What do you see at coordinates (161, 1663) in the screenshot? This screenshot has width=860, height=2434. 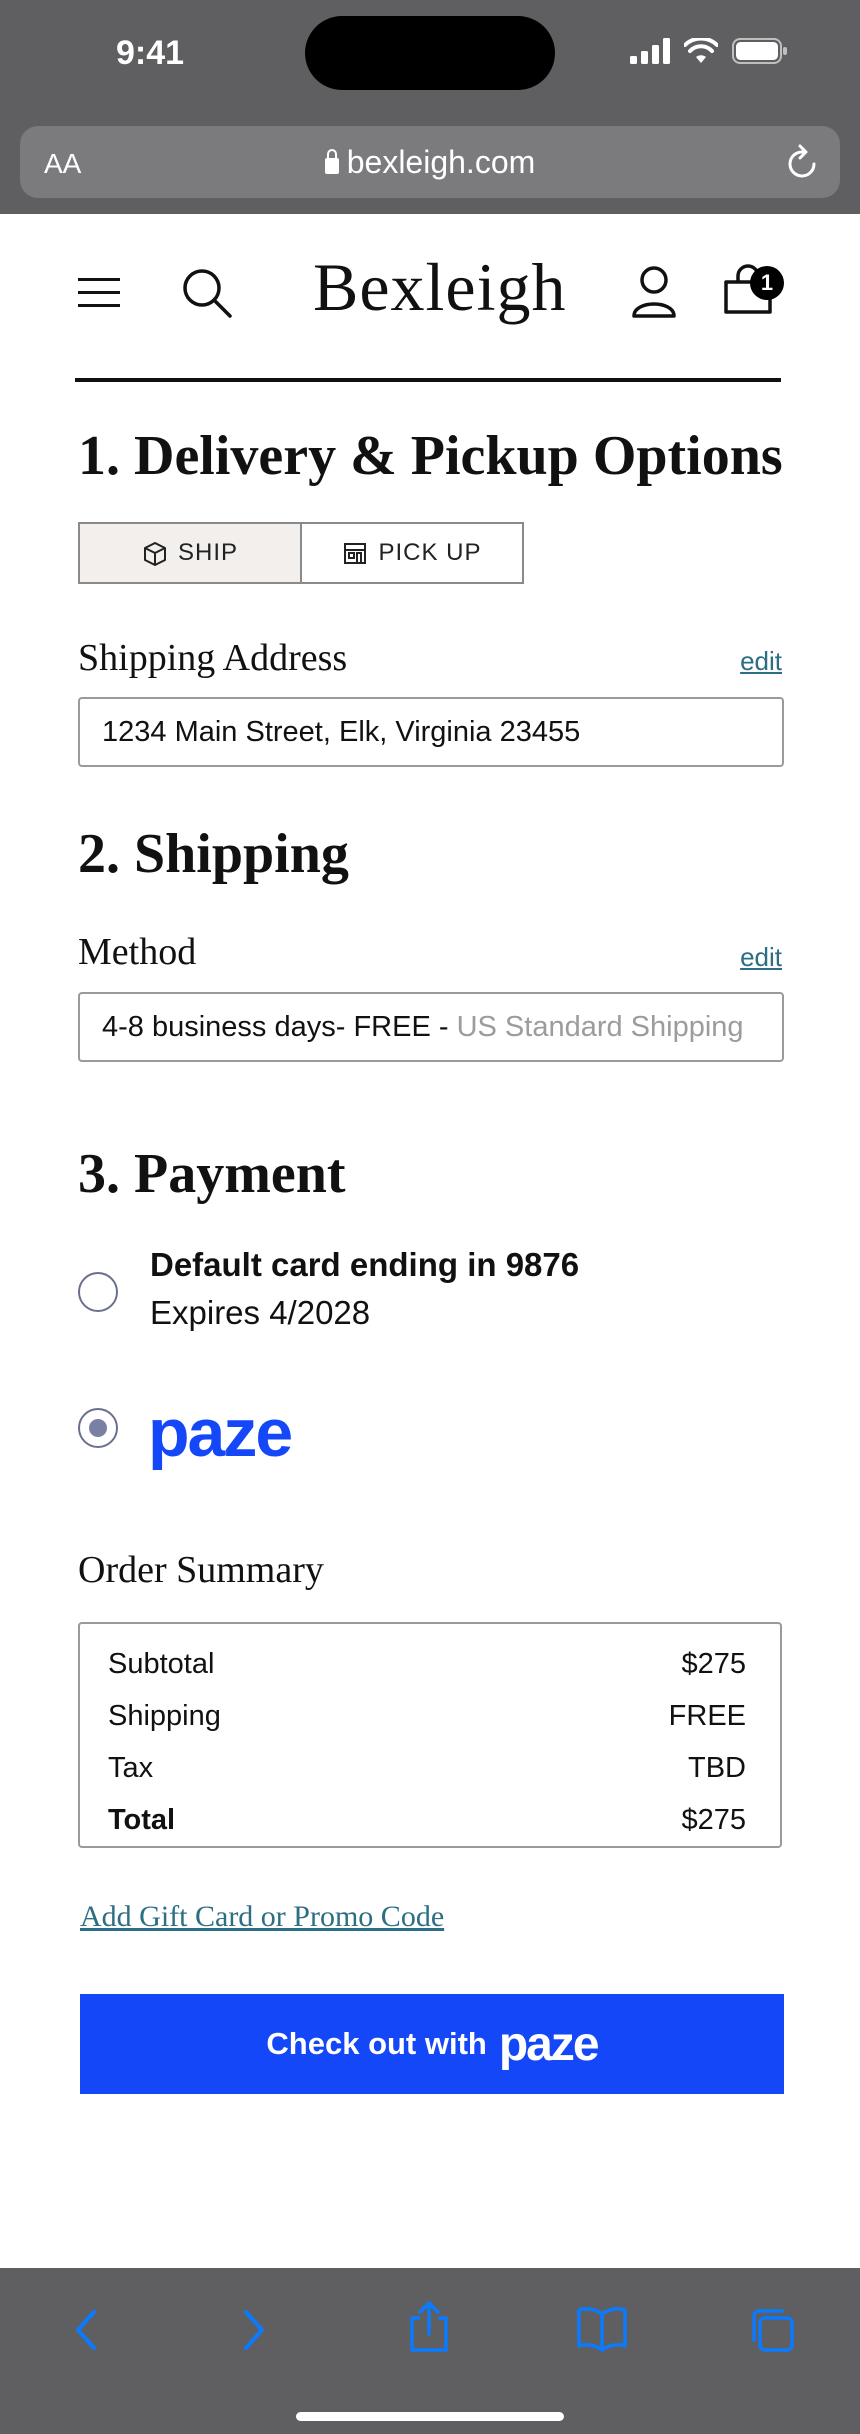 I see `summary-label: Subtotal` at bounding box center [161, 1663].